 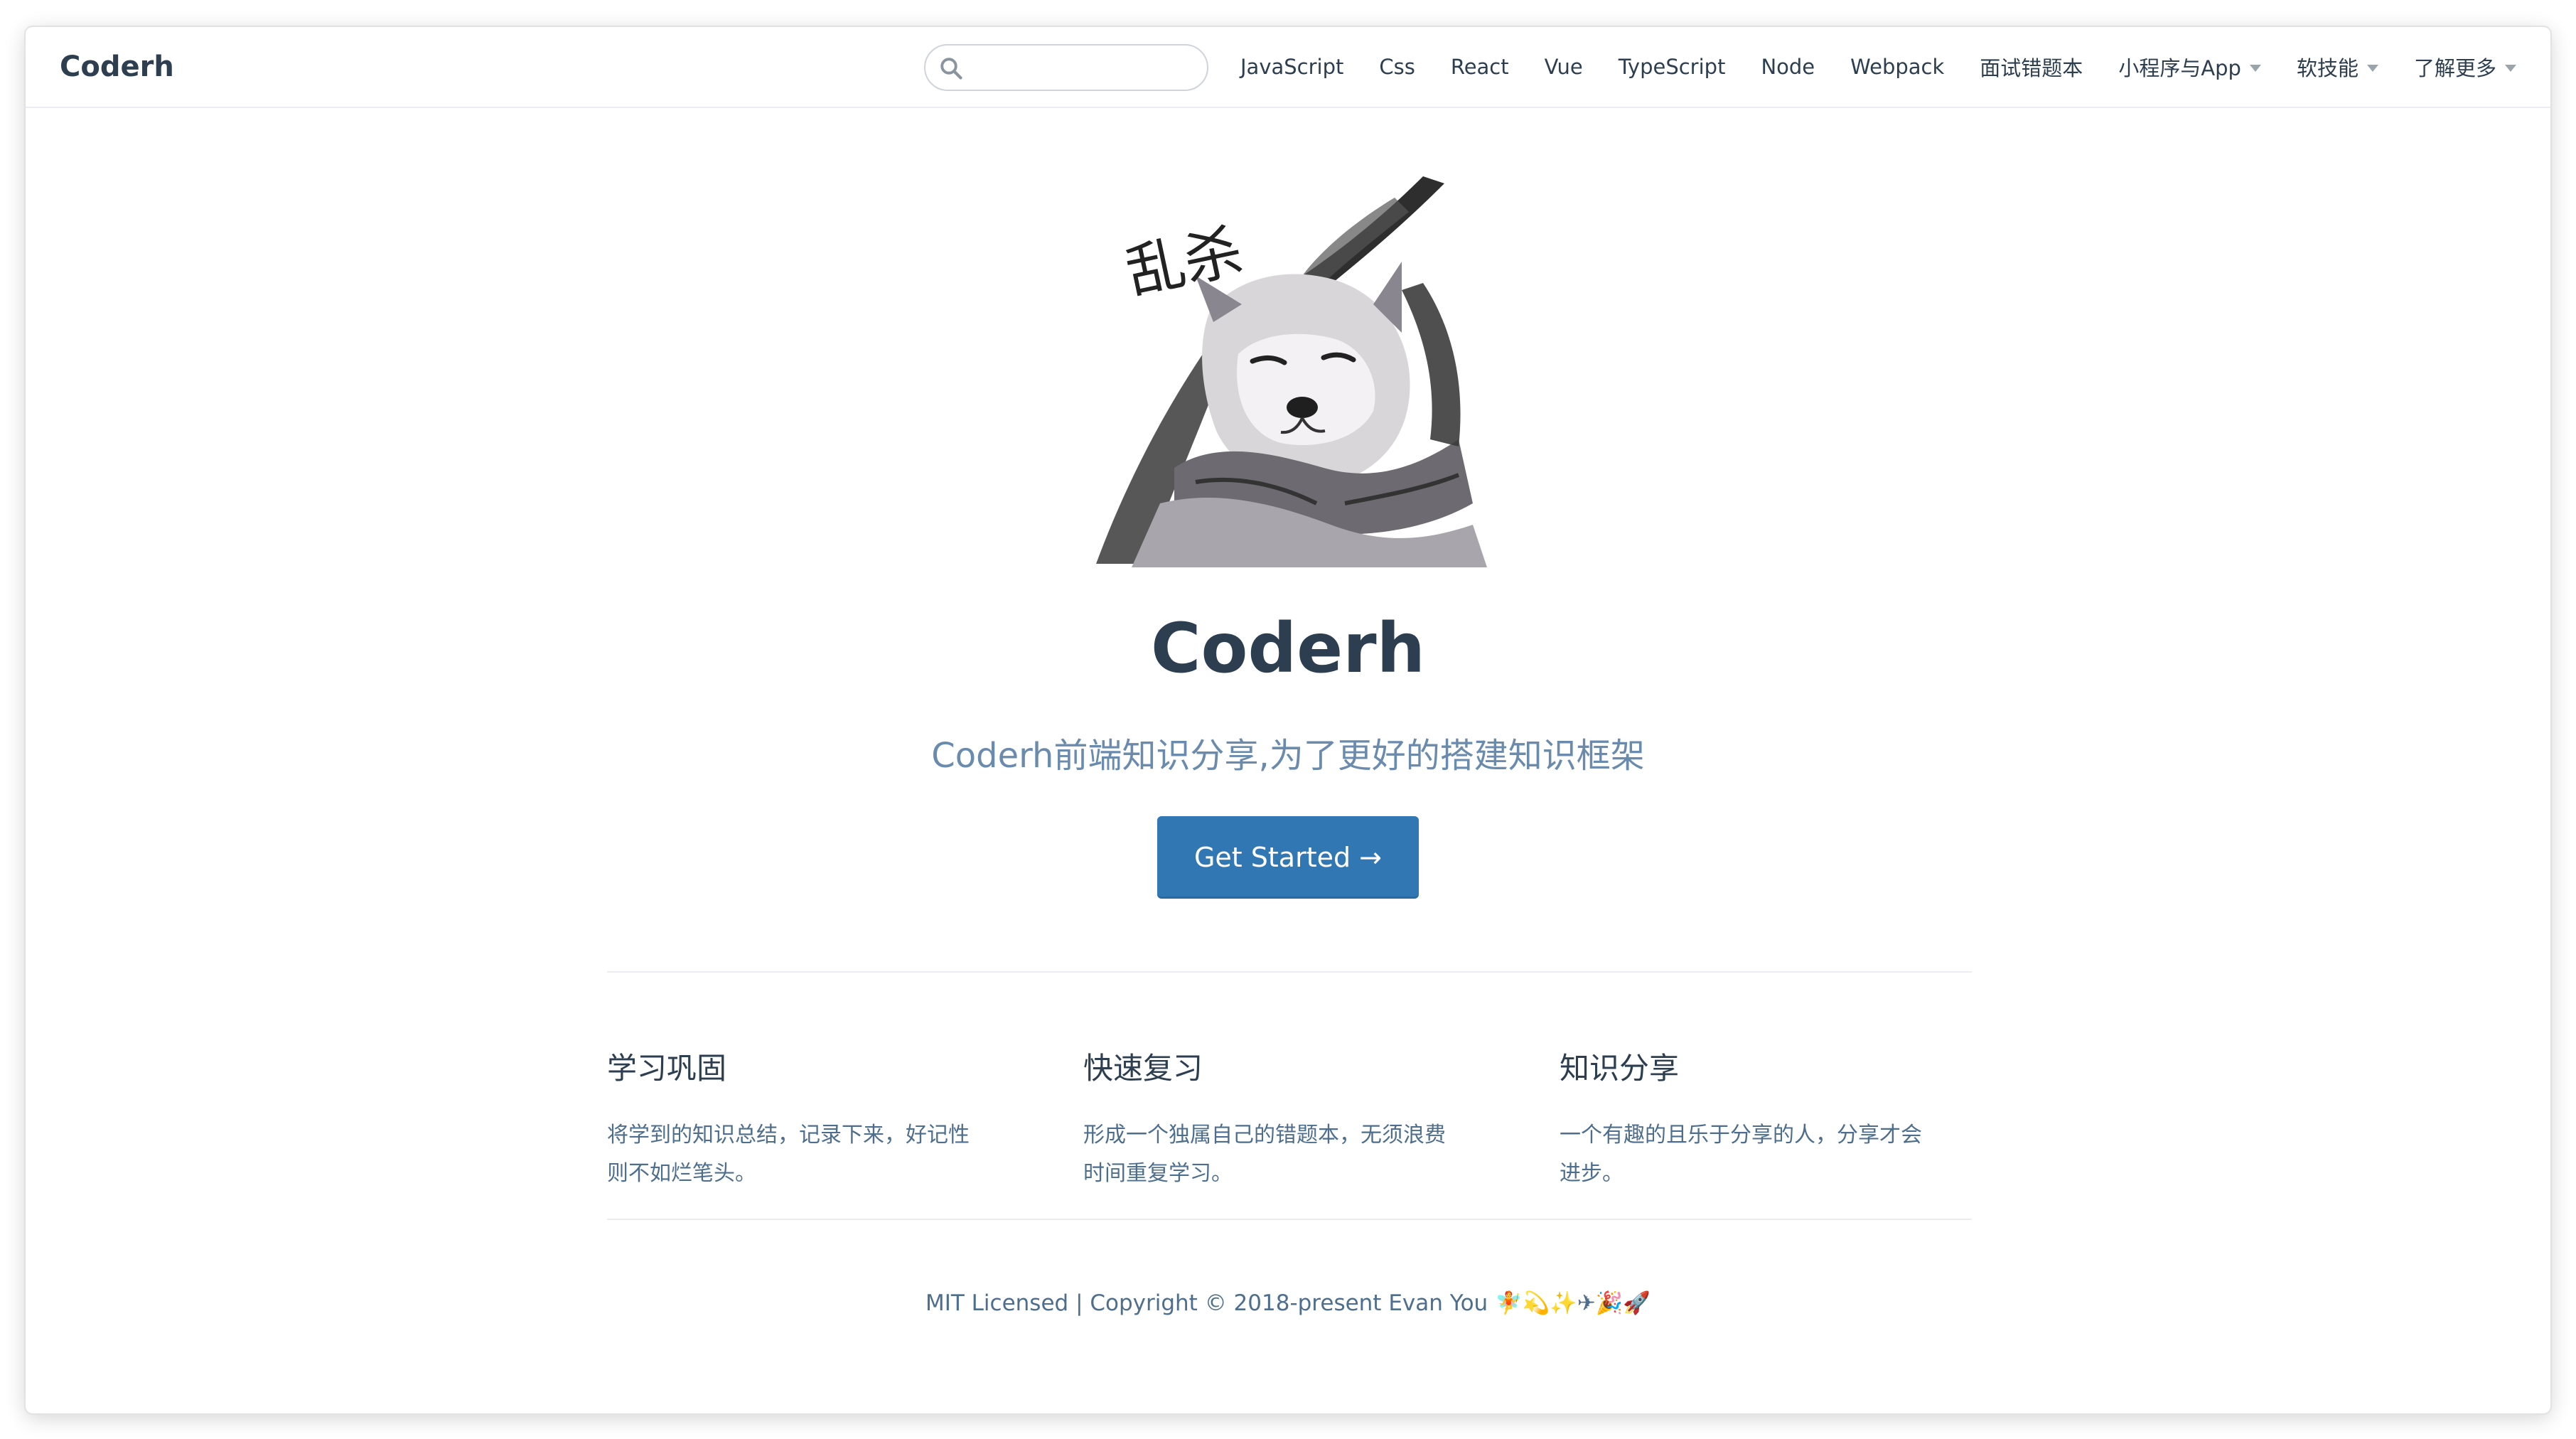 I want to click on footer-divider, so click(x=1289, y=1219).